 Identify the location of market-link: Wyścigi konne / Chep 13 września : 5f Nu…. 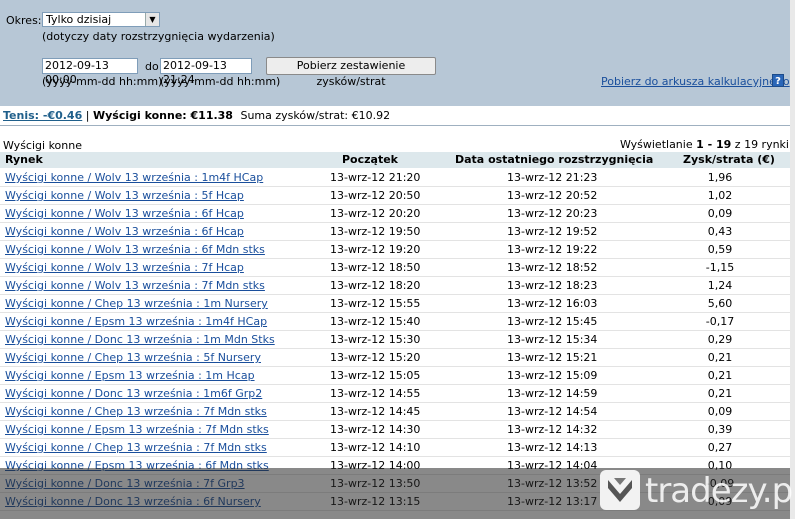
(133, 357).